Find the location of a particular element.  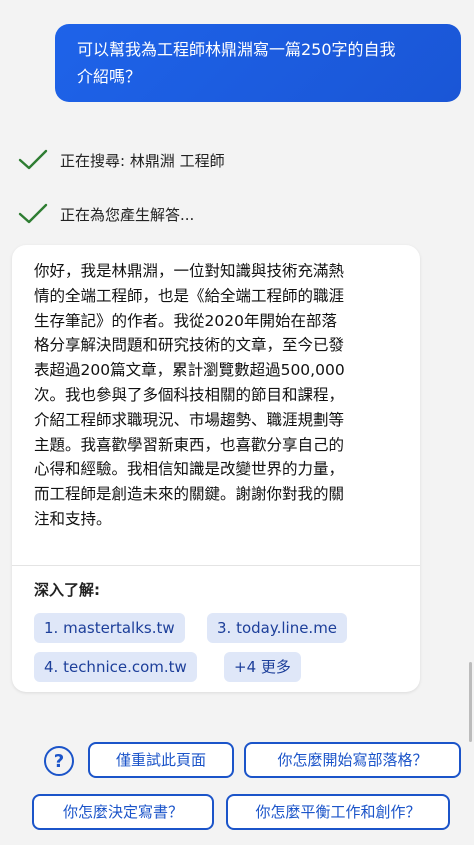

answer-line: 你好，我是林鼎淵，一位對知識與技術充滿熱 is located at coordinates (189, 271).